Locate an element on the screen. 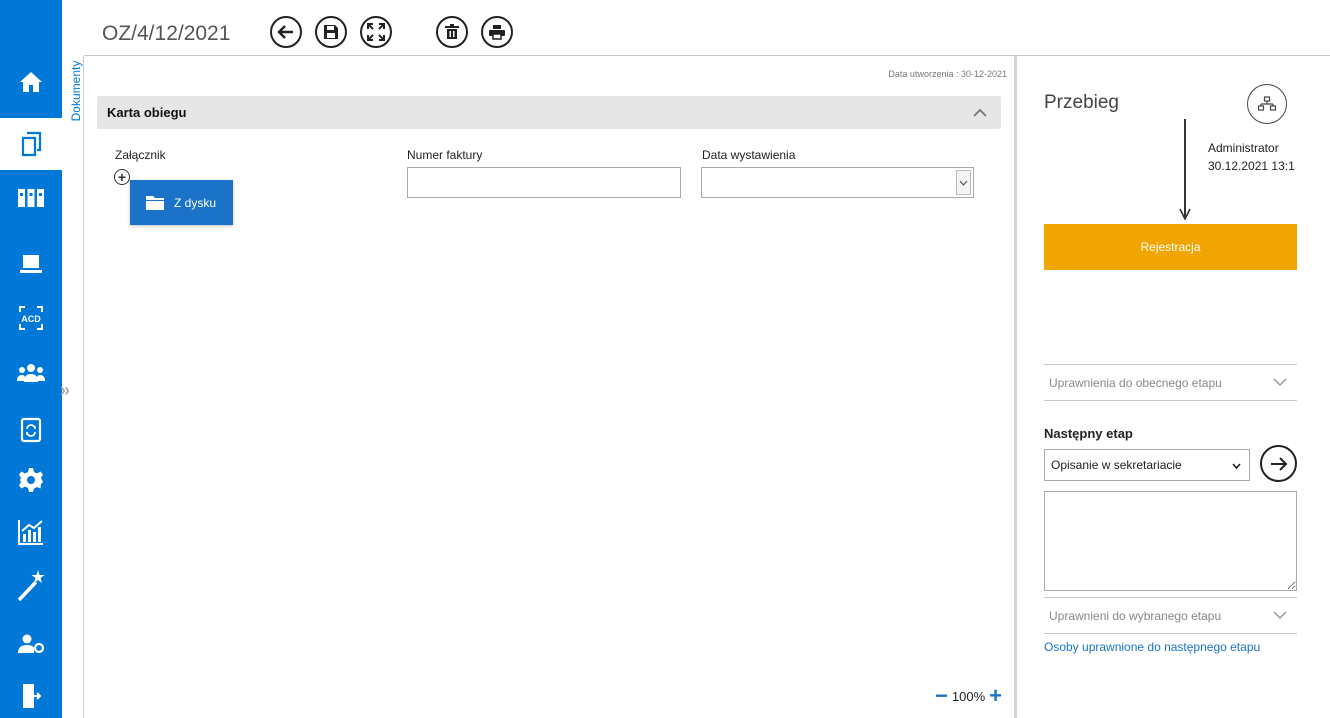 Image resolution: width=1330 pixels, height=718 pixels. authorized-persons-link: Osoby uprawnione do następnego etapu is located at coordinates (1152, 647).